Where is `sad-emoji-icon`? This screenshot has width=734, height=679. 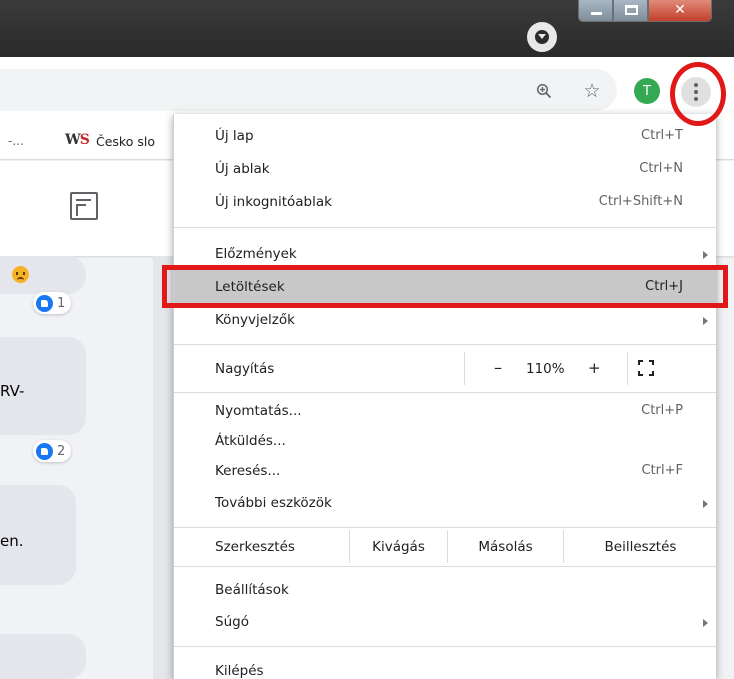
sad-emoji-icon is located at coordinates (20, 274).